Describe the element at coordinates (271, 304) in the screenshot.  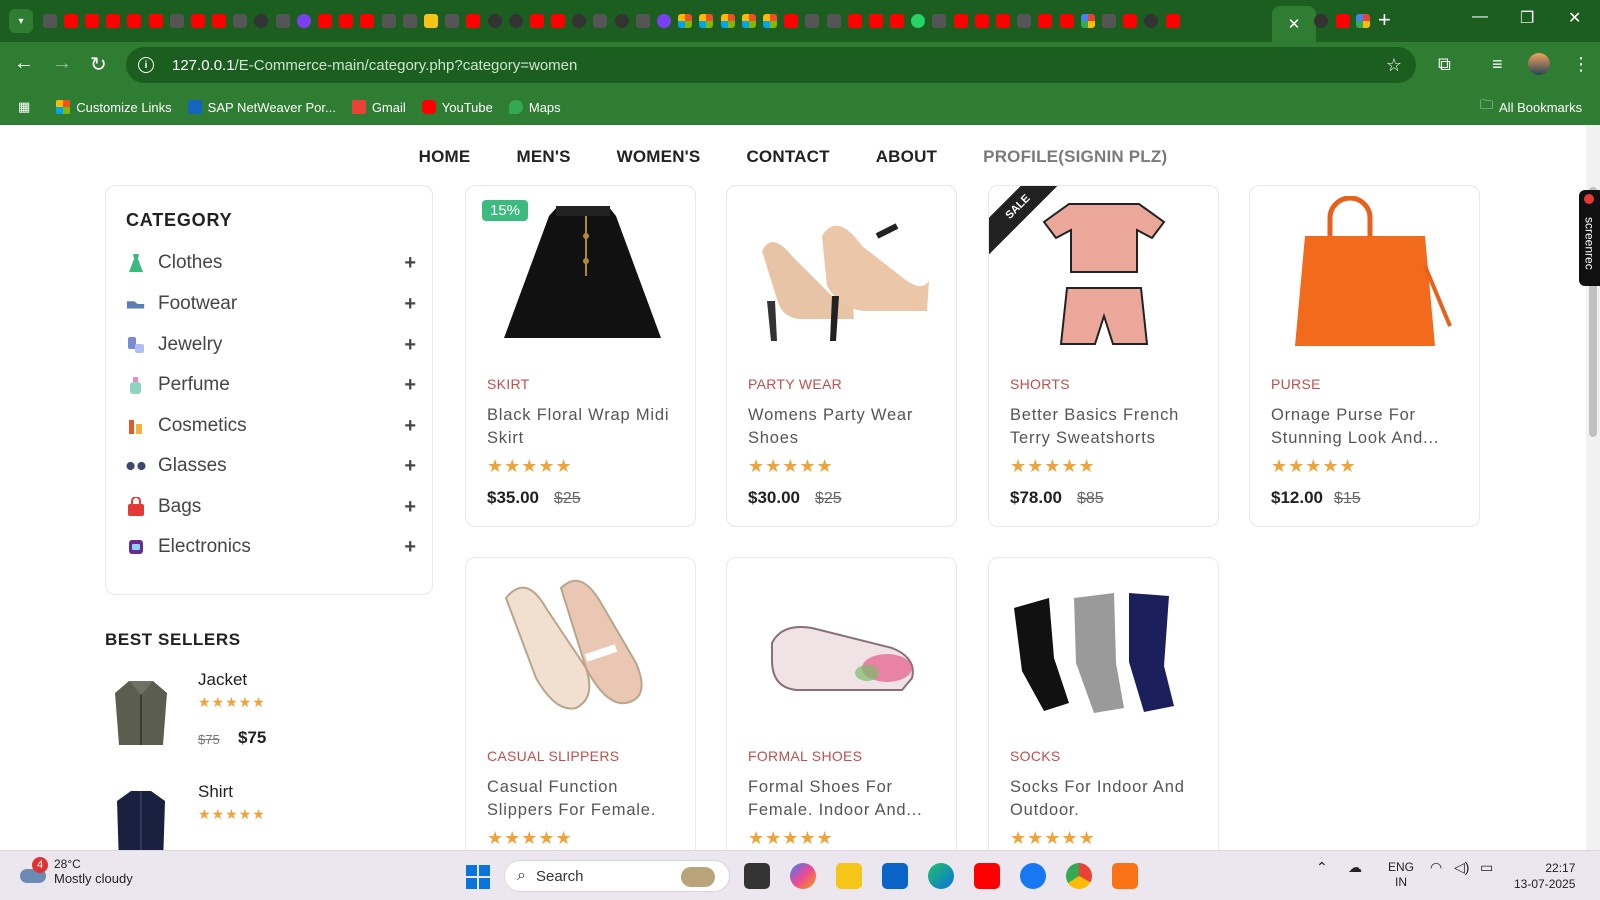
I see `category-footwear: Footwear +` at that location.